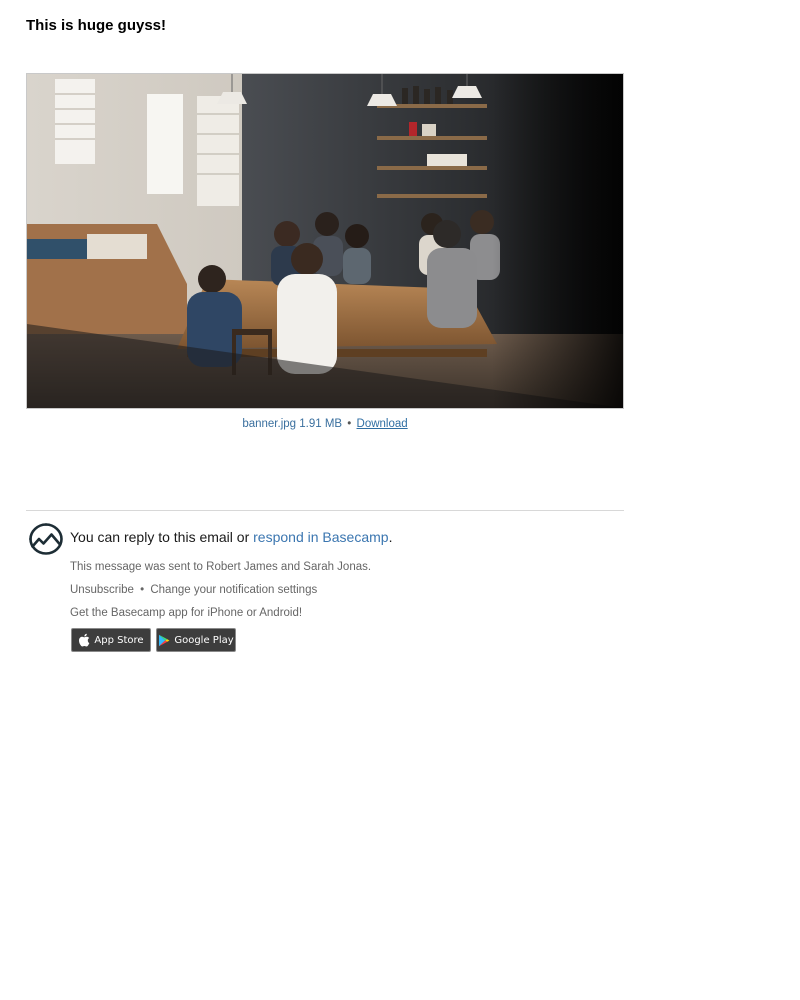  What do you see at coordinates (320, 537) in the screenshot?
I see `respond-in-basecamp-link: respond in Basecamp` at bounding box center [320, 537].